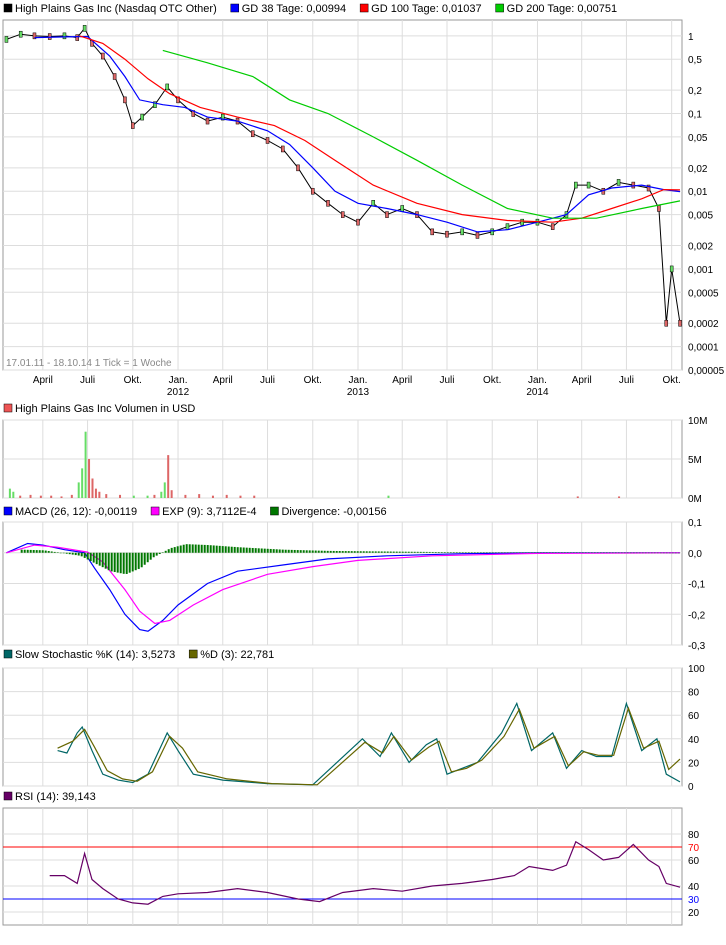 The width and height of the screenshot is (726, 945). Describe the element at coordinates (691, 787) in the screenshot. I see `y-tick-label: 0` at that location.